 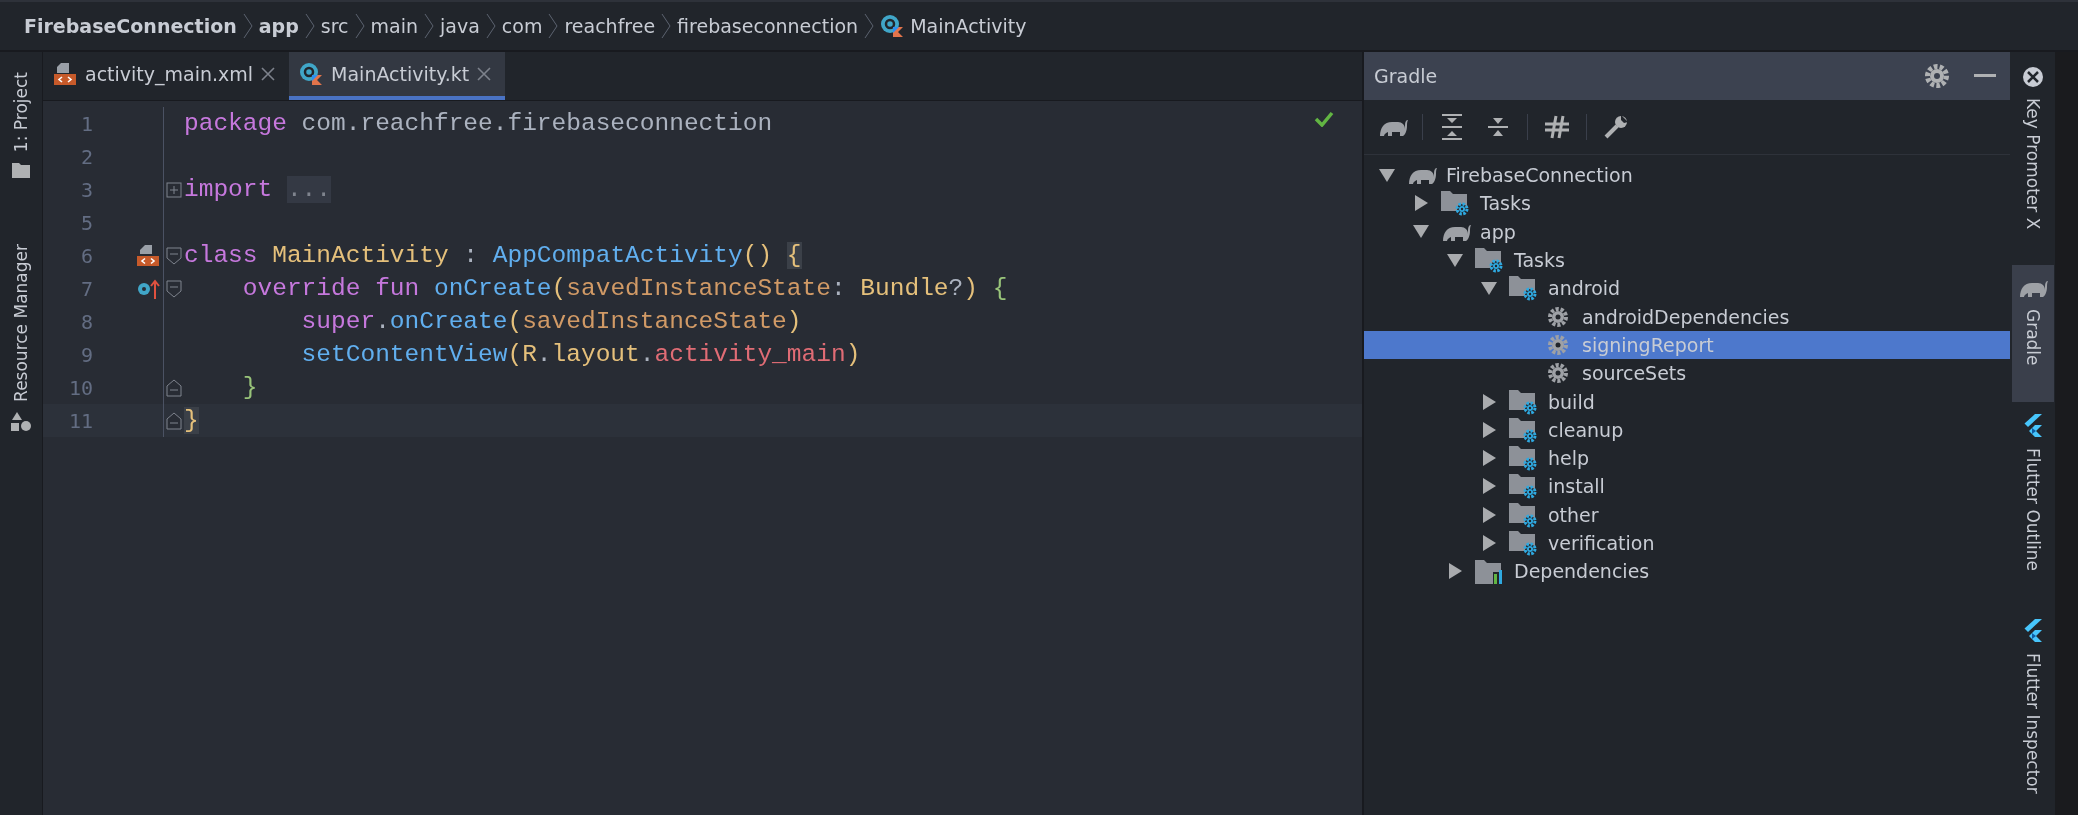 What do you see at coordinates (334, 26) in the screenshot?
I see `breadcrumb: src` at bounding box center [334, 26].